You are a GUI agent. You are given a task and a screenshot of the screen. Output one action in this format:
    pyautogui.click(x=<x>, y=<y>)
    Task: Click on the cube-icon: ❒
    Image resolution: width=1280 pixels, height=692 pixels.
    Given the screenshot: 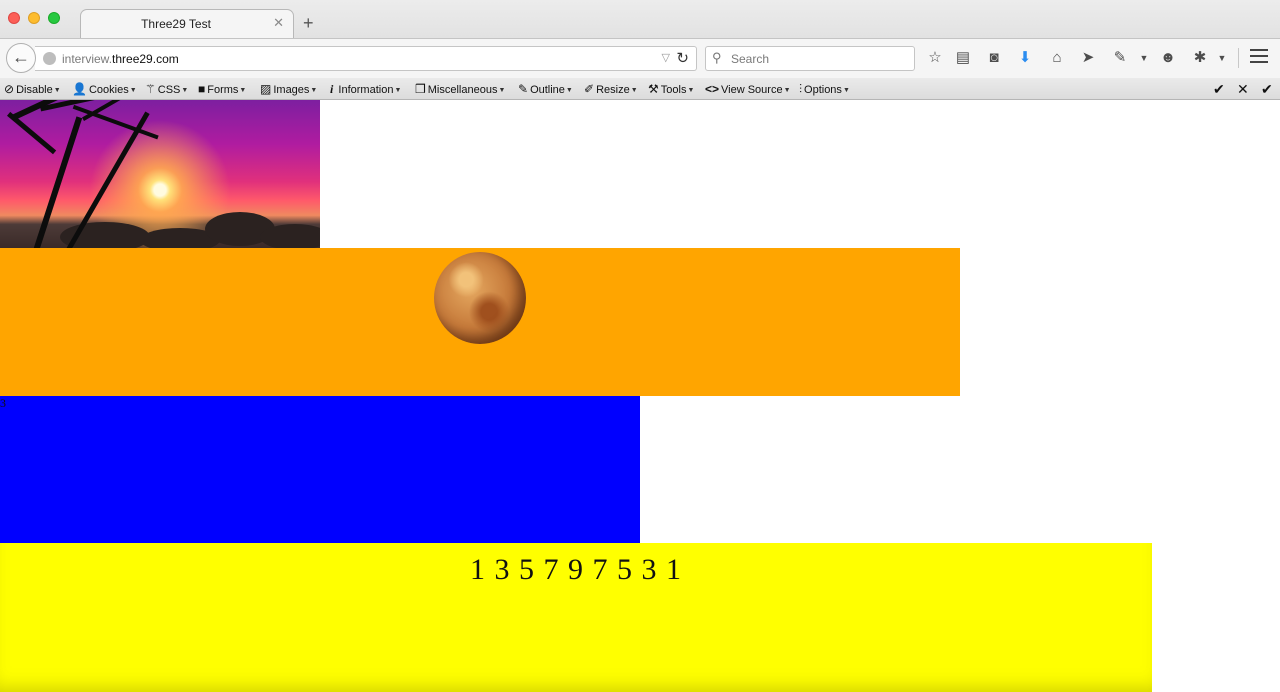 What is the action you would take?
    pyautogui.click(x=420, y=89)
    